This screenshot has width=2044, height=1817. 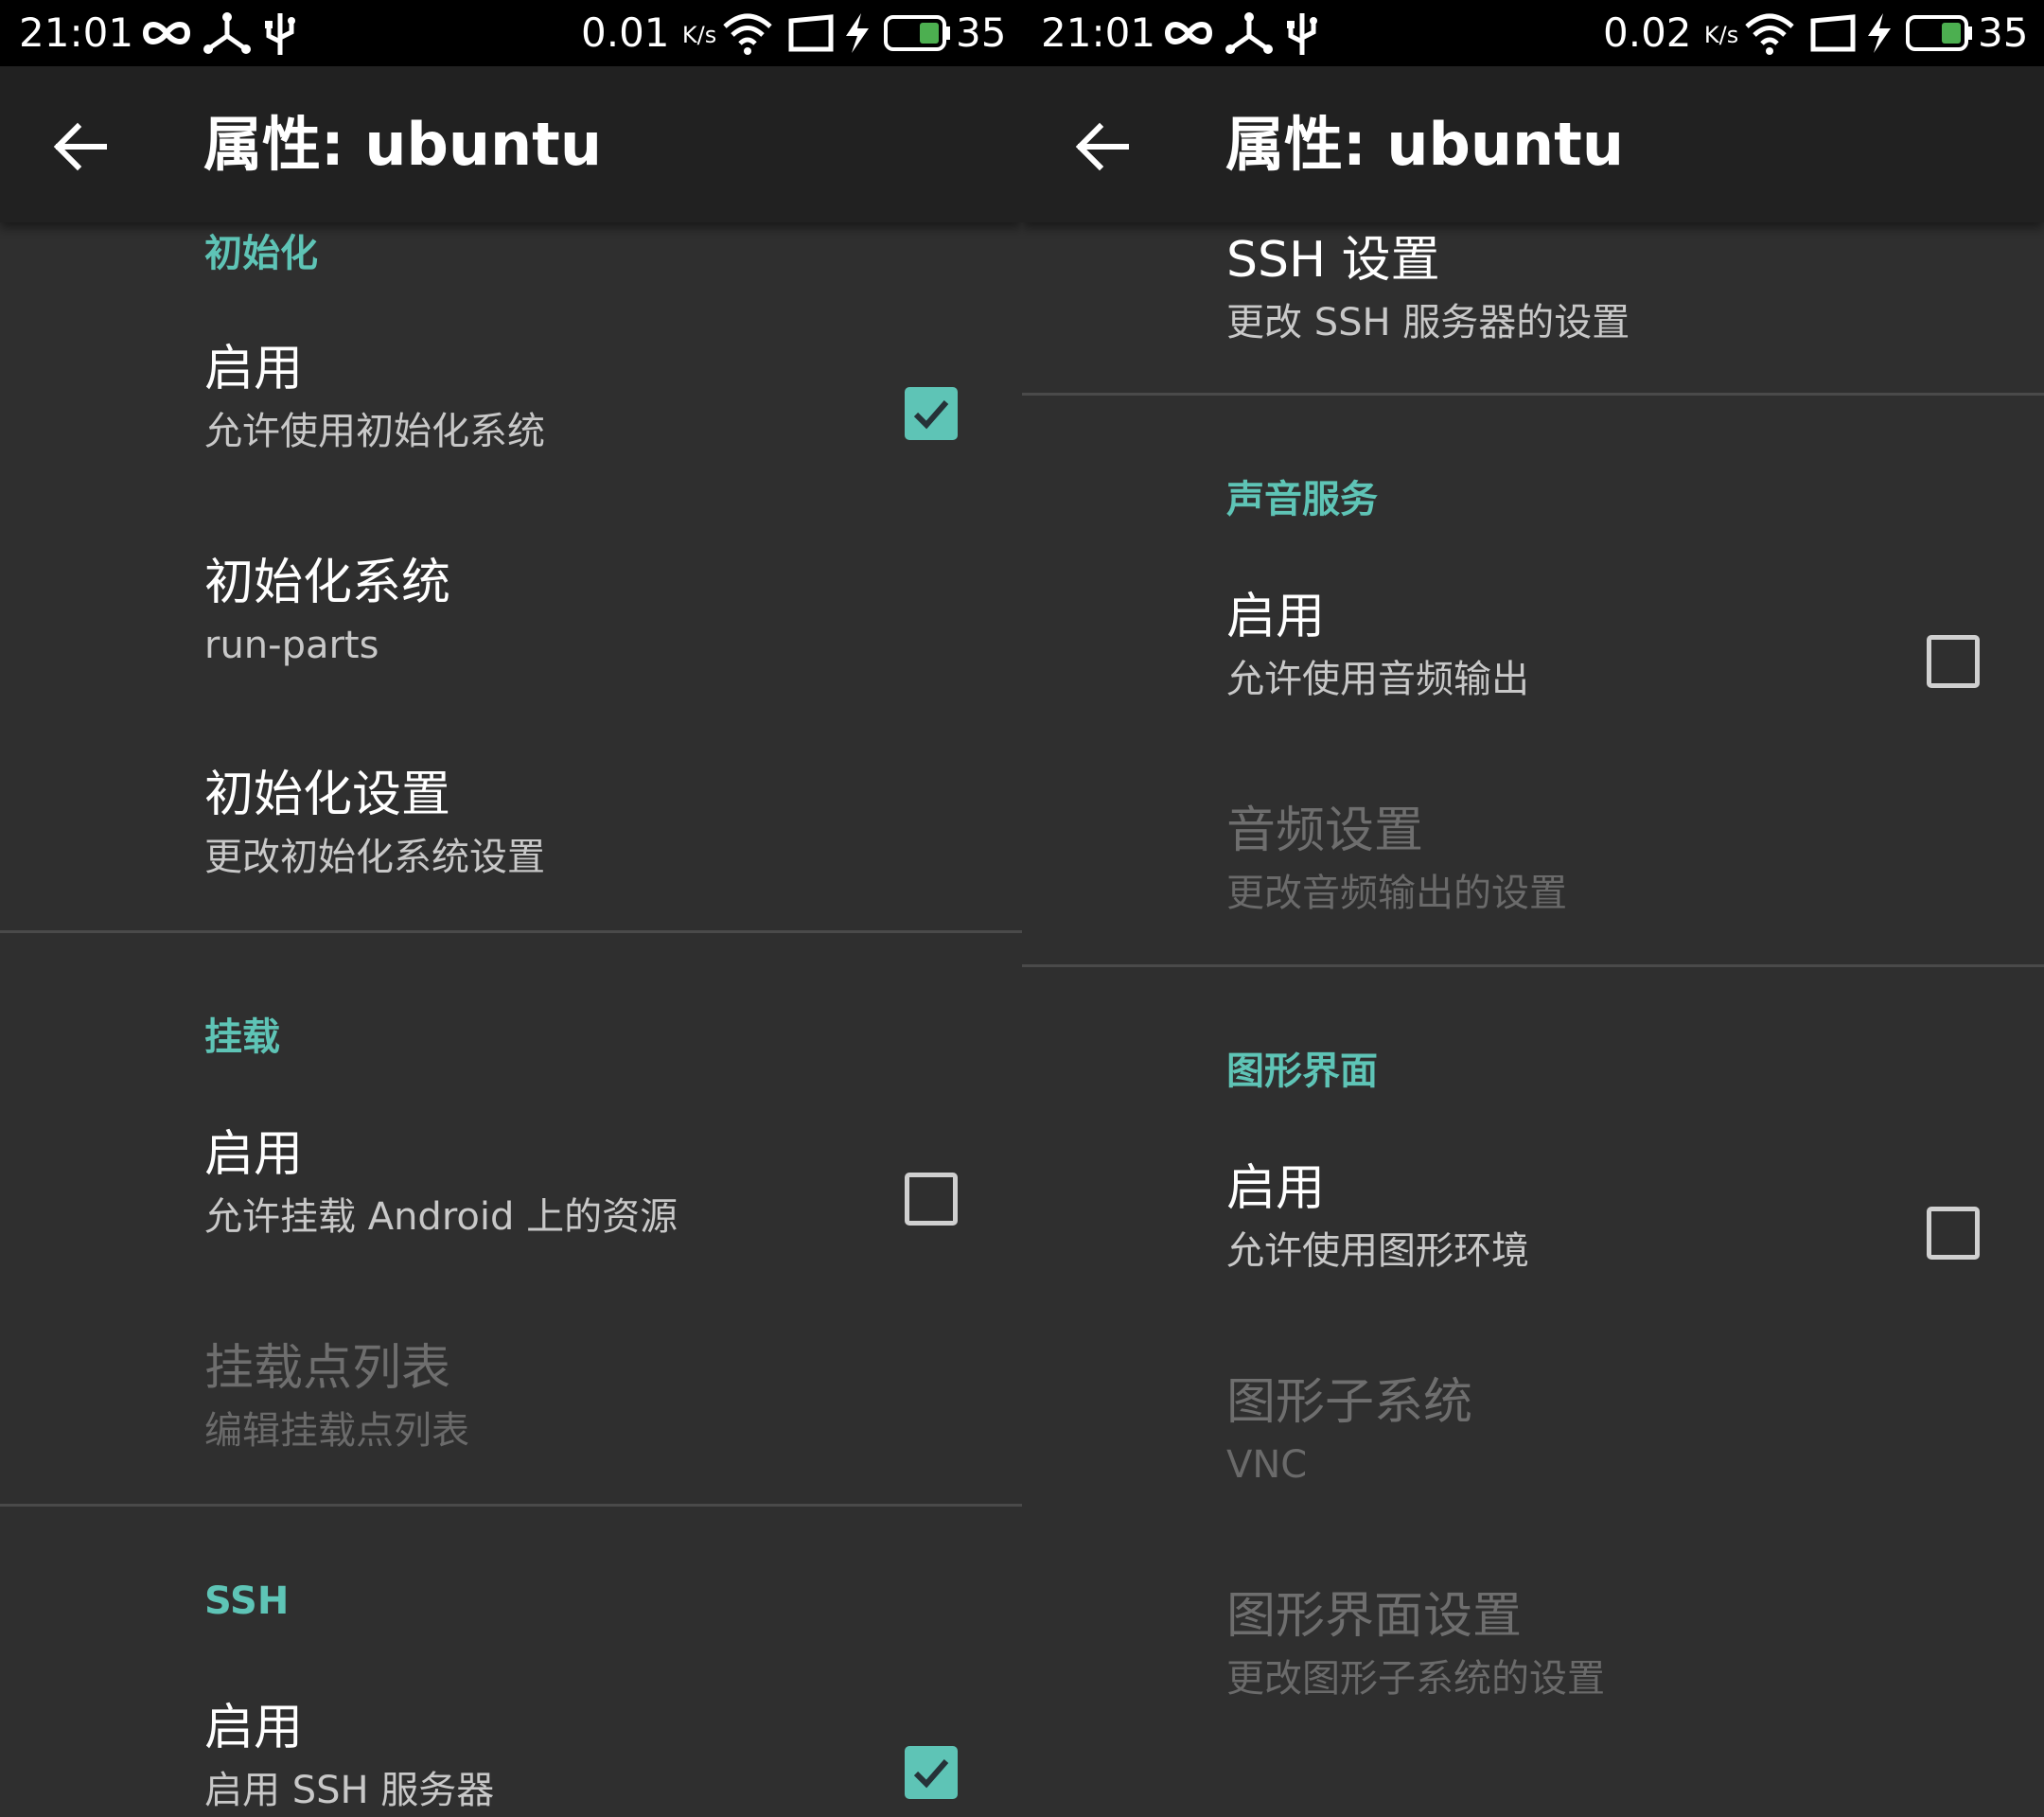 I want to click on pref-summary: 允许使用初始化系统, so click(x=374, y=431).